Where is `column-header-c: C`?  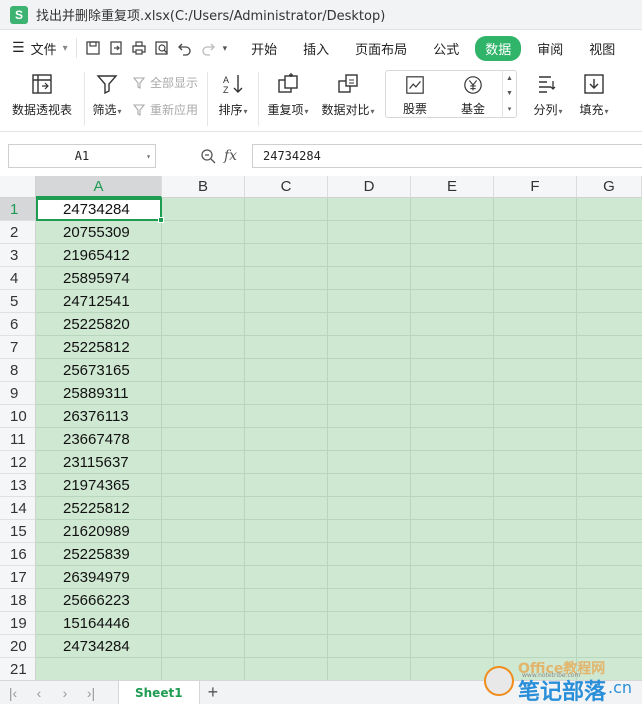
column-header-c: C is located at coordinates (286, 187).